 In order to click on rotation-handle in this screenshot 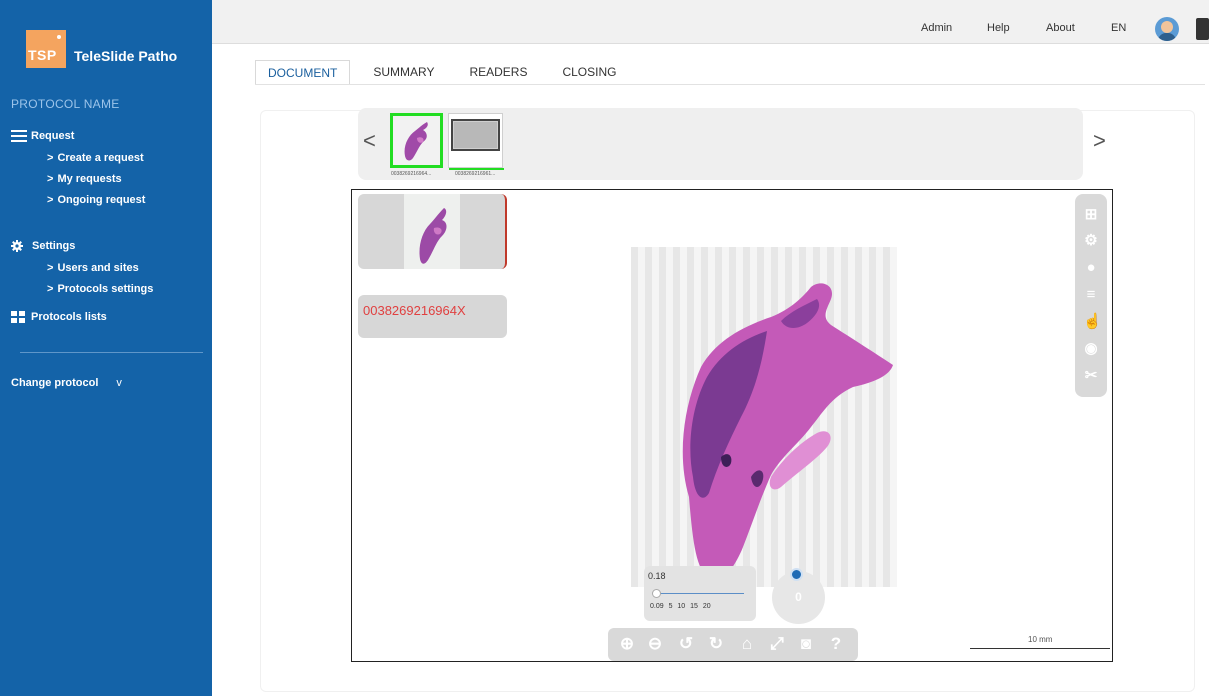, I will do `click(796, 574)`.